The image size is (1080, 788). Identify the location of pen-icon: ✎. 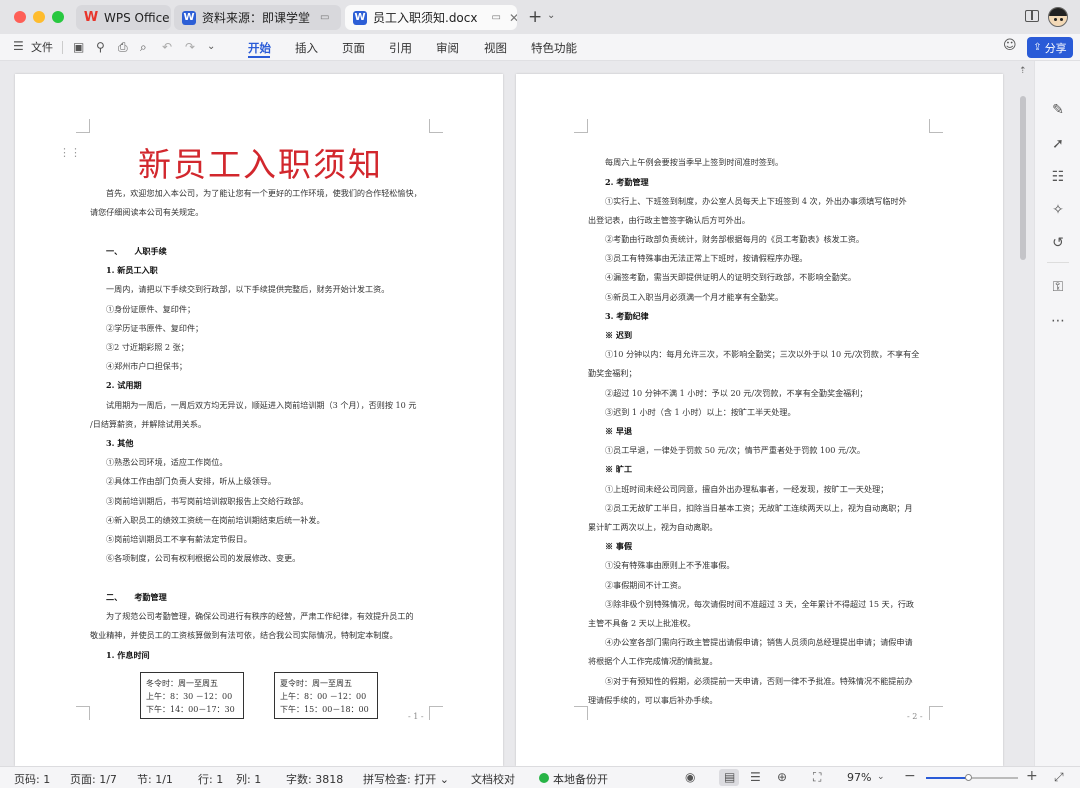
(1058, 110).